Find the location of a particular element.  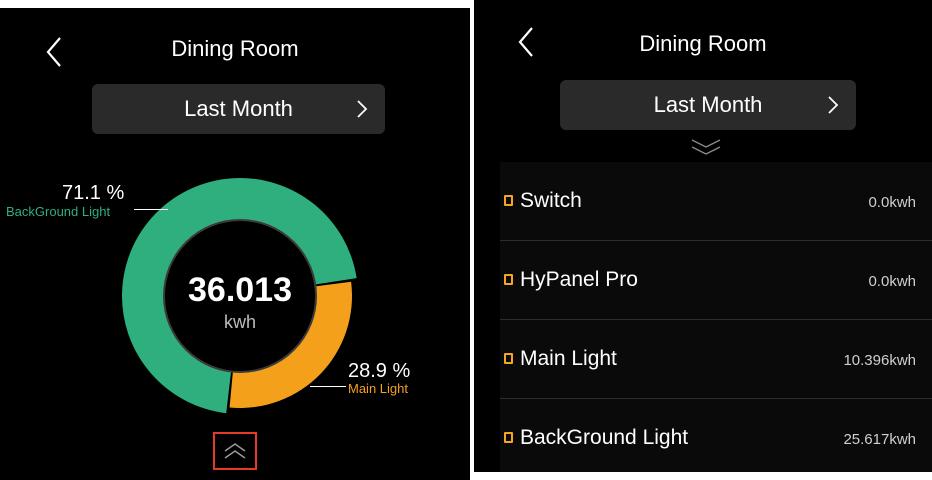

double-chevron-up-icon is located at coordinates (235, 451).